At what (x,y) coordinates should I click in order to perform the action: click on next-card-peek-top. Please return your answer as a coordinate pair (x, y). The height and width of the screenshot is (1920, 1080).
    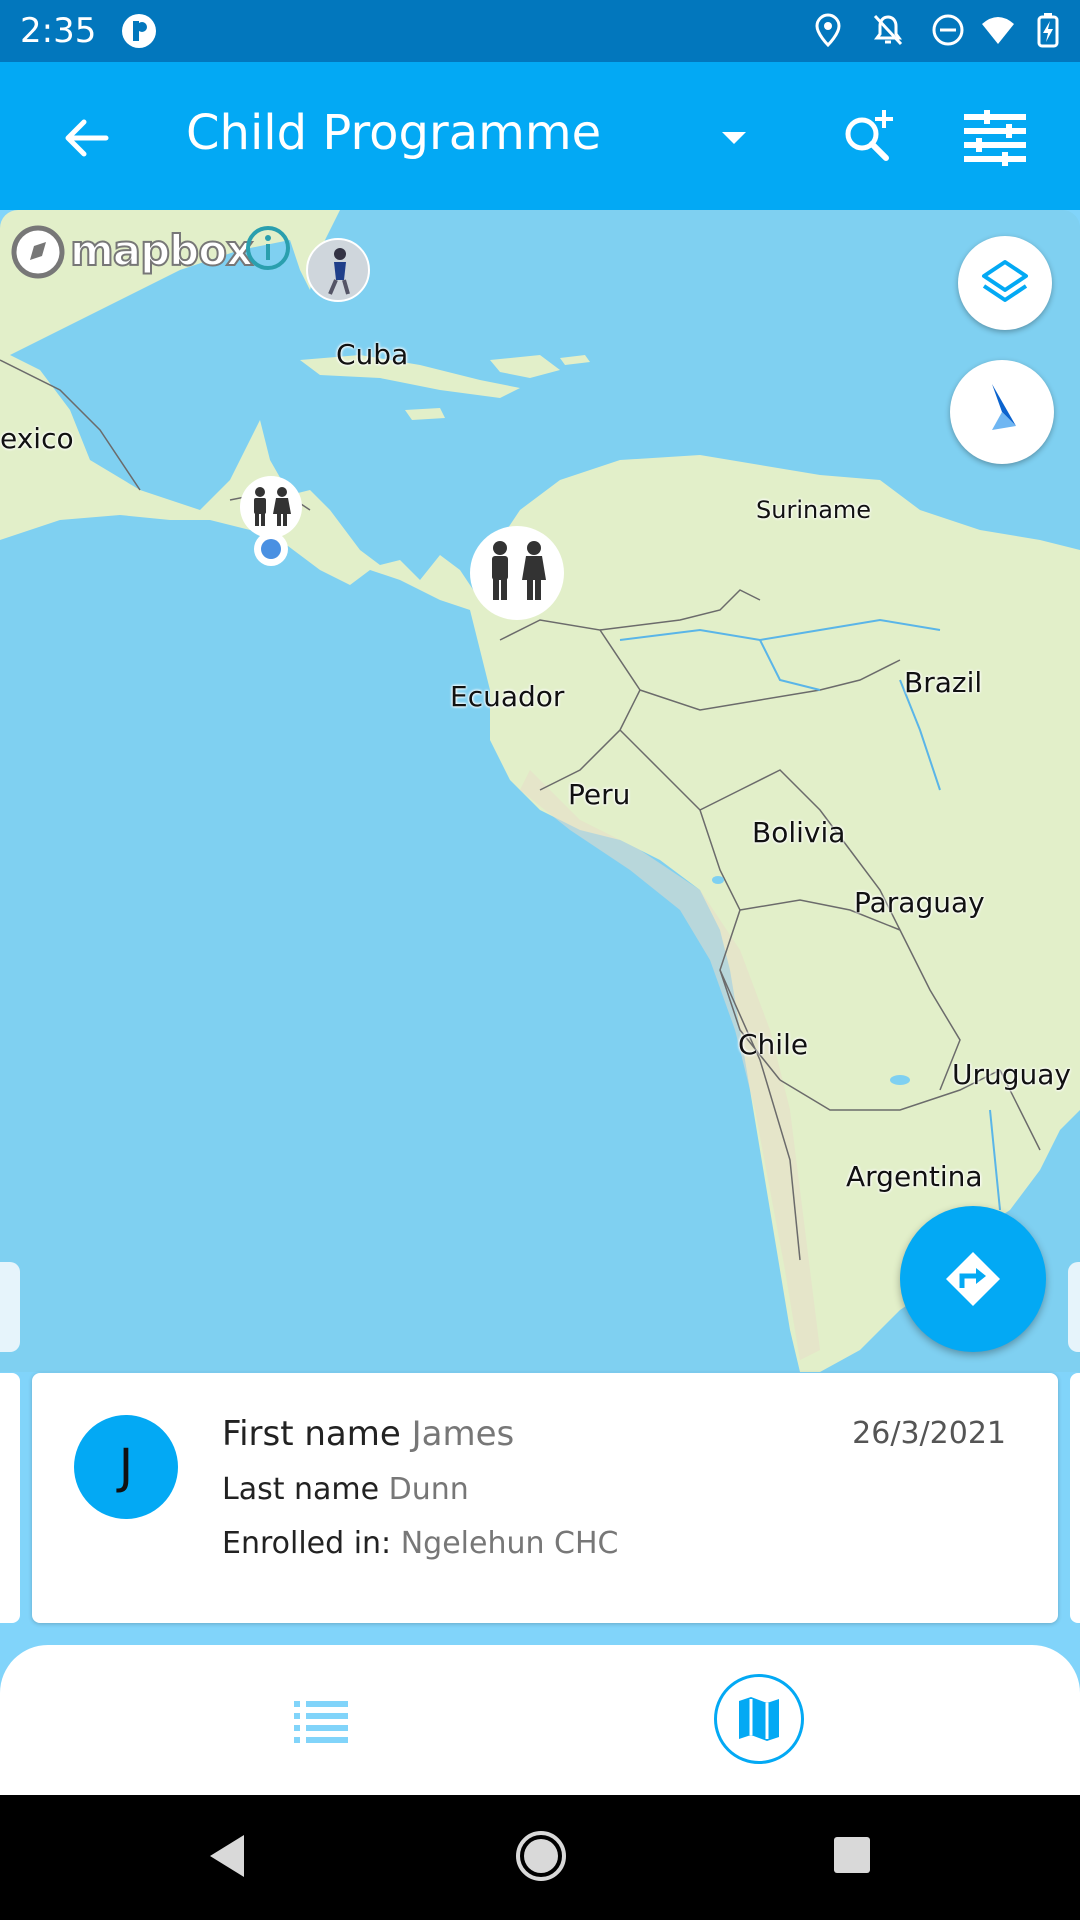
    Looking at the image, I should click on (1074, 1307).